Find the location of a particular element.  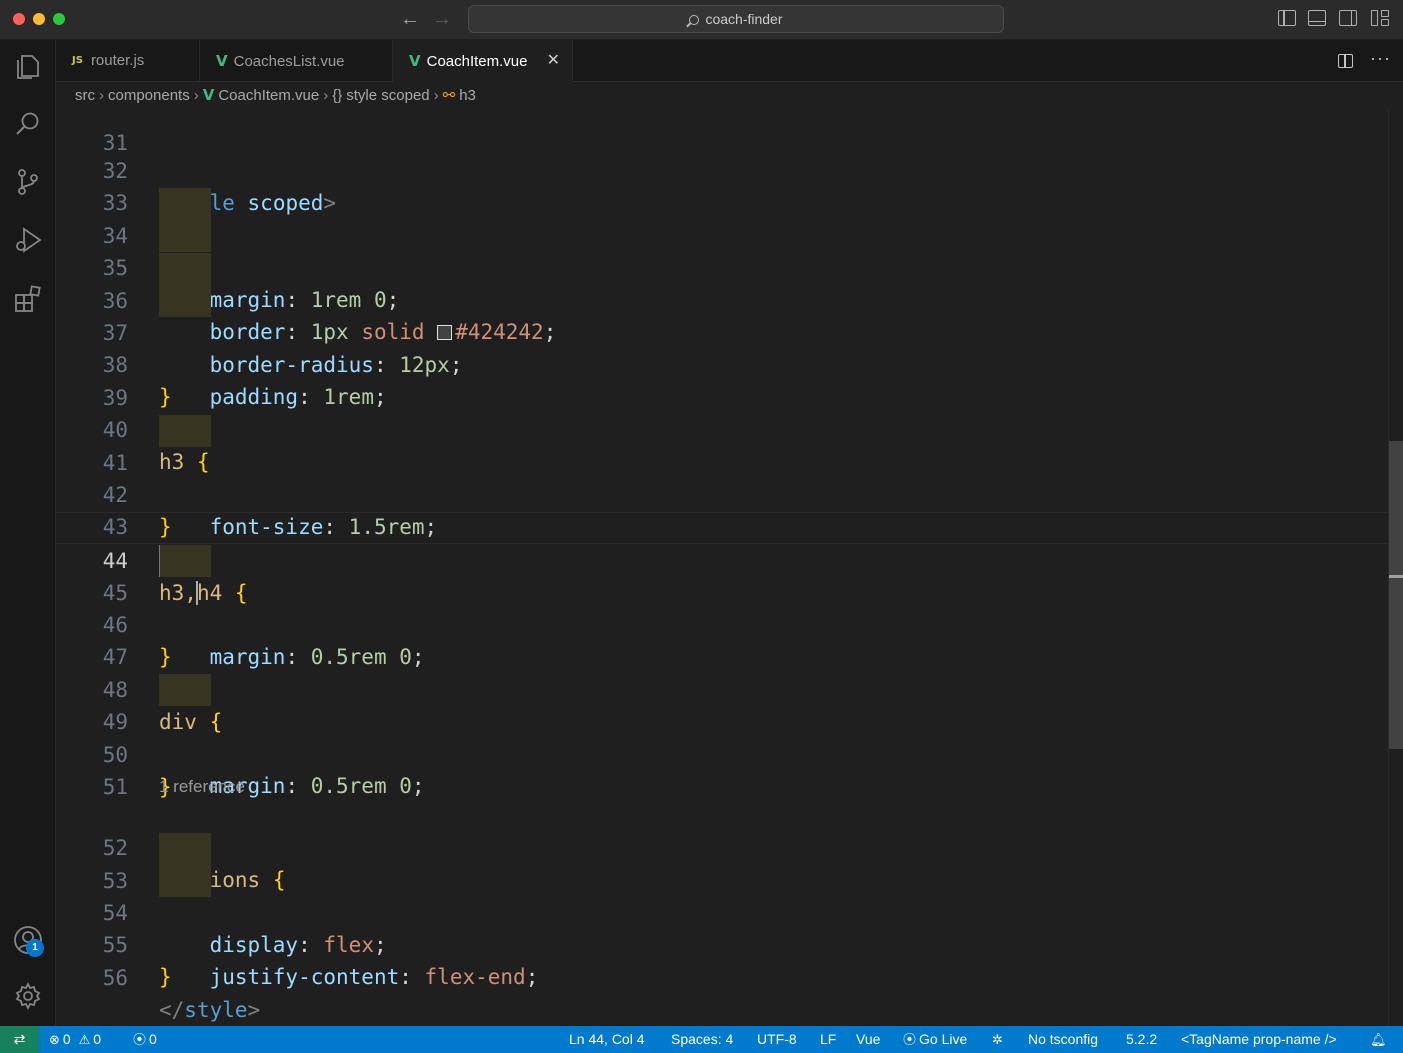

cursor-position-marker is located at coordinates (1396, 576).